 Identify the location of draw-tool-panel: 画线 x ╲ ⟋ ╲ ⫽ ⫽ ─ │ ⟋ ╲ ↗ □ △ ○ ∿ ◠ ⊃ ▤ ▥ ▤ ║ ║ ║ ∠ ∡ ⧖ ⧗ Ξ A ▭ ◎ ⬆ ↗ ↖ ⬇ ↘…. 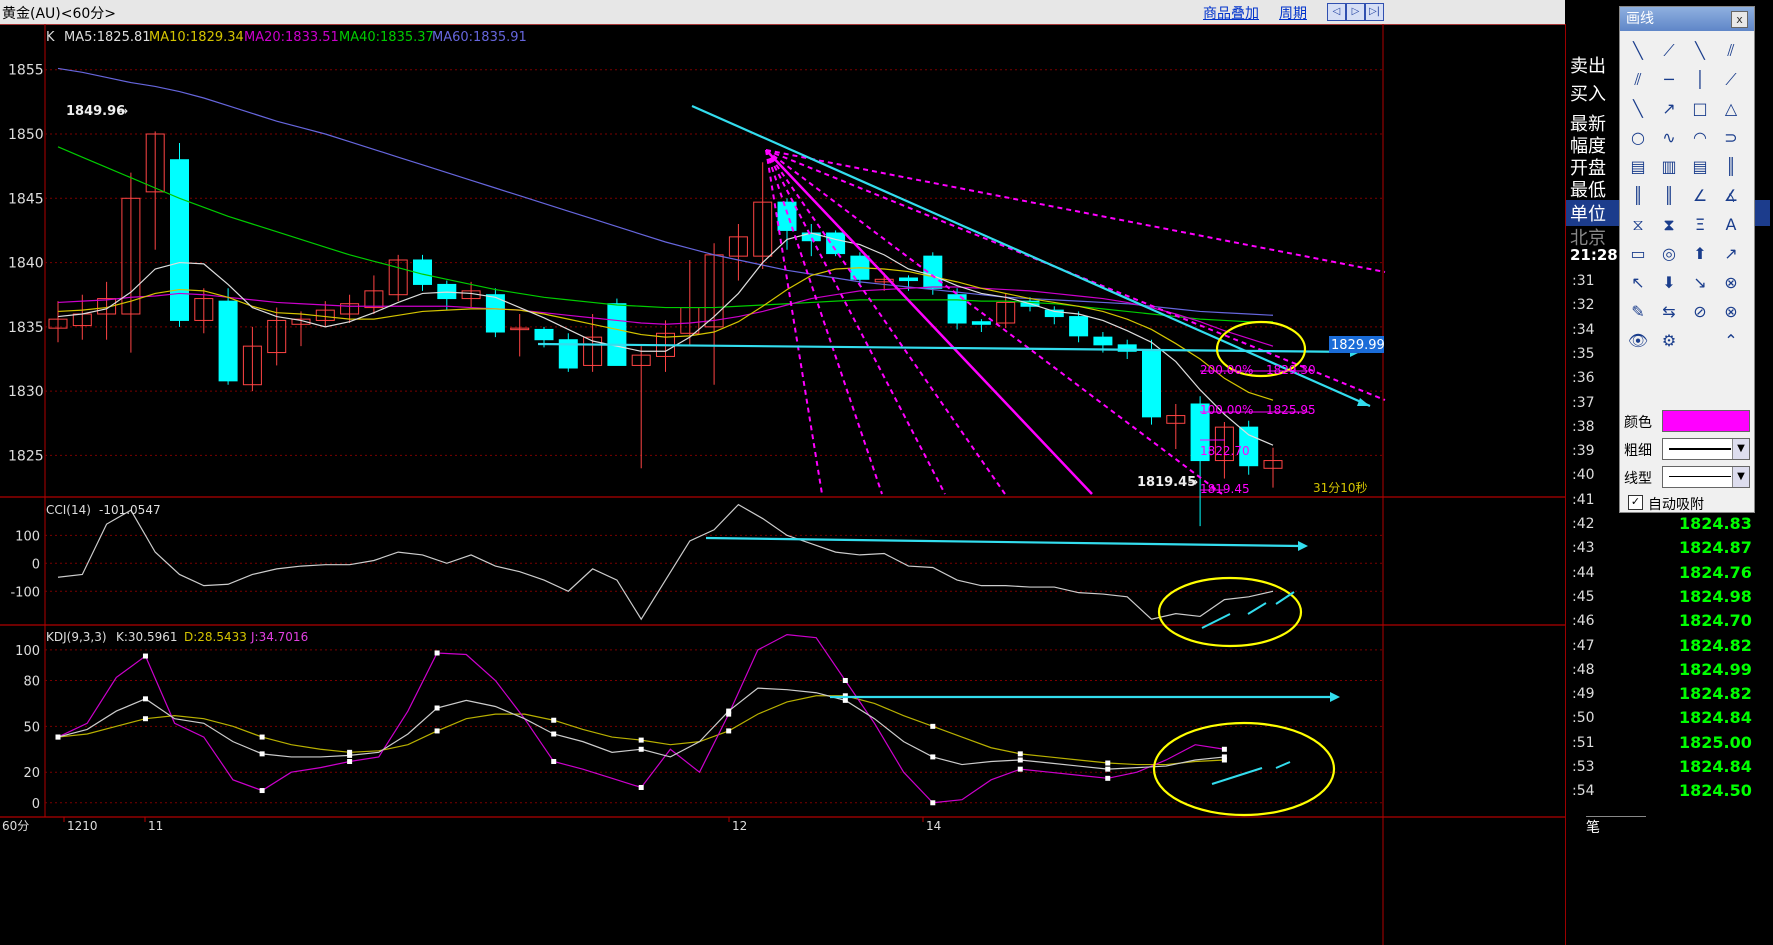
(1687, 259).